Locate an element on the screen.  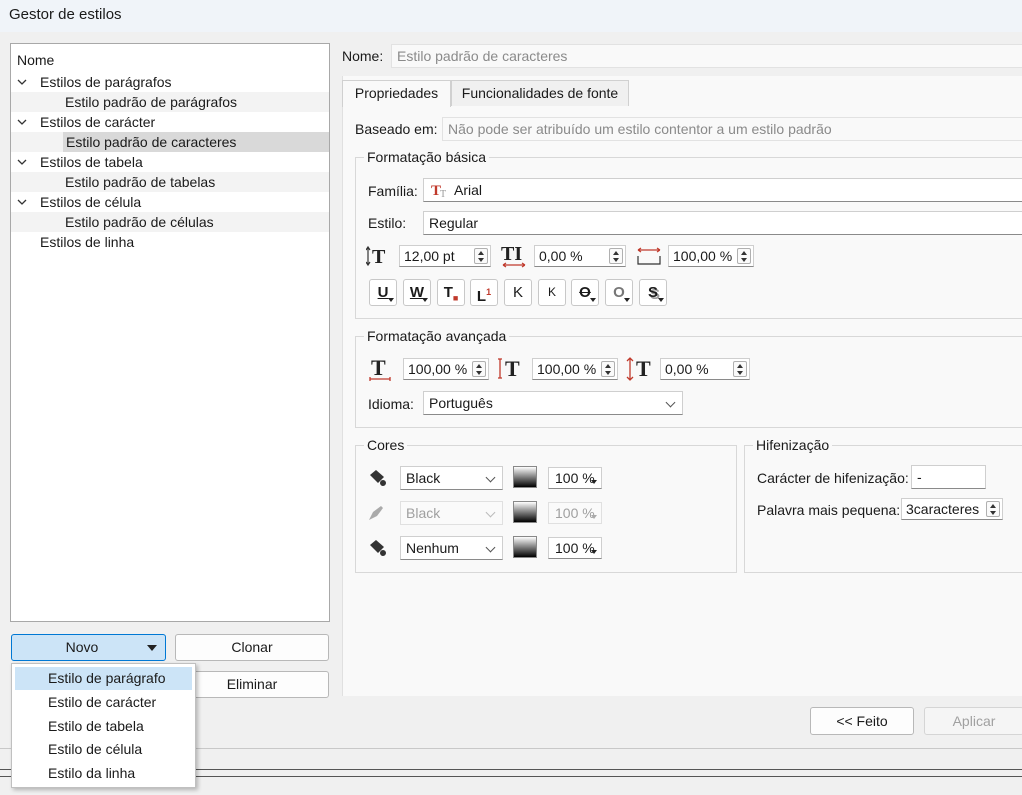
hyphenation-title: Hifenização is located at coordinates (793, 445).